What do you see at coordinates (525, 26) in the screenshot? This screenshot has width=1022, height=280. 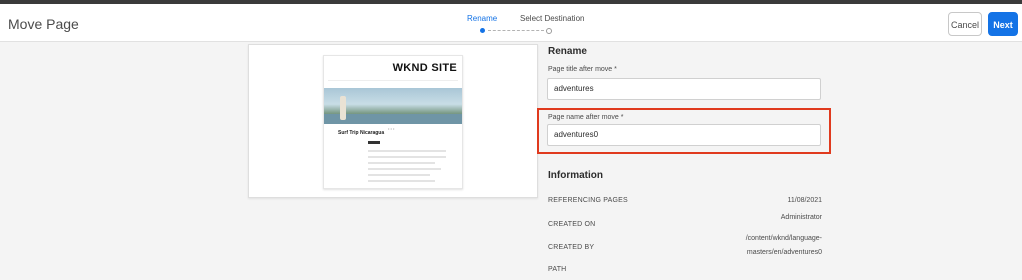 I see `wizard-steps: Rename Select Destination` at bounding box center [525, 26].